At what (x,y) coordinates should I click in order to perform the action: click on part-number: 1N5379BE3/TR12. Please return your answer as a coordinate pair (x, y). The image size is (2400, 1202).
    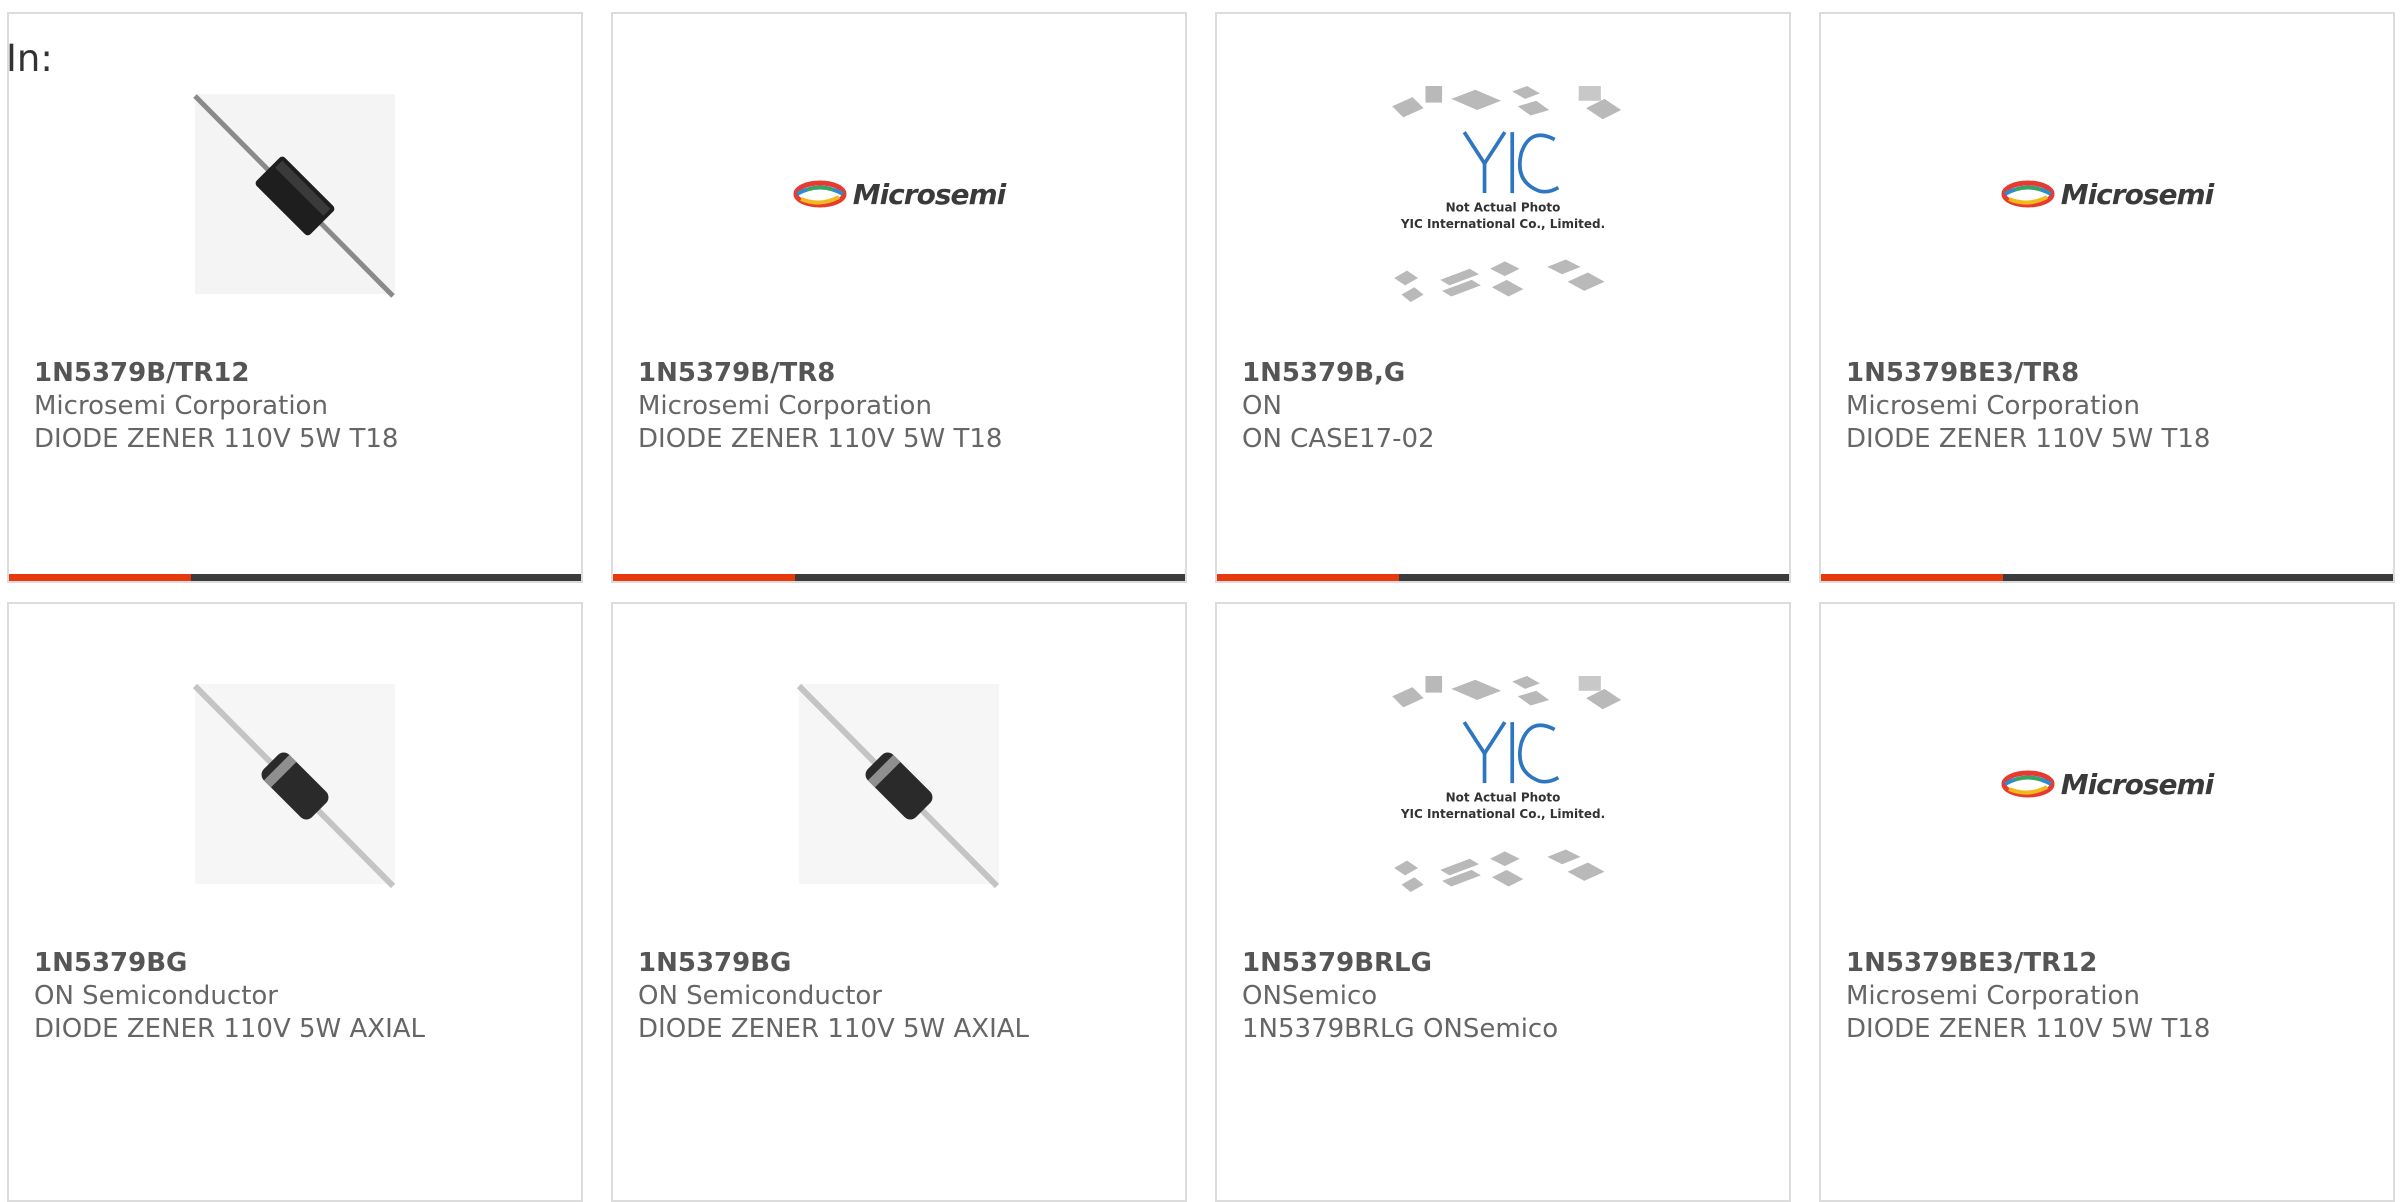
    Looking at the image, I should click on (2109, 963).